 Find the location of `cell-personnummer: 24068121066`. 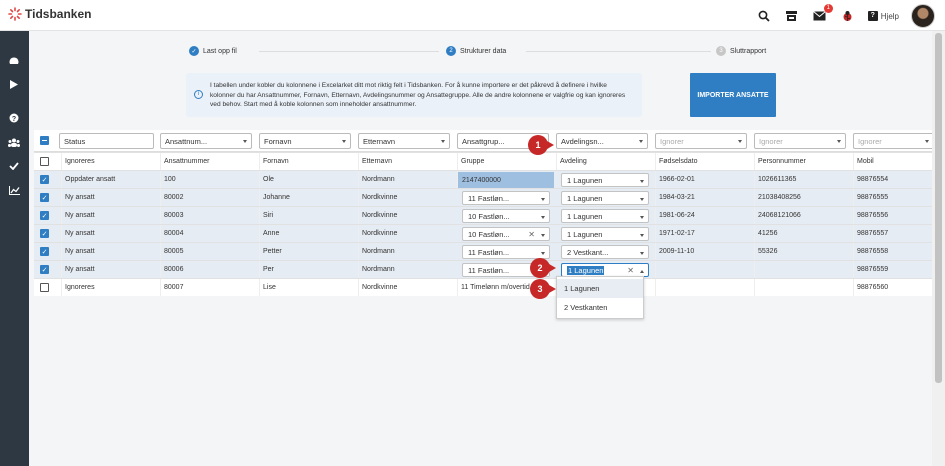

cell-personnummer: 24068121066 is located at coordinates (803, 215).